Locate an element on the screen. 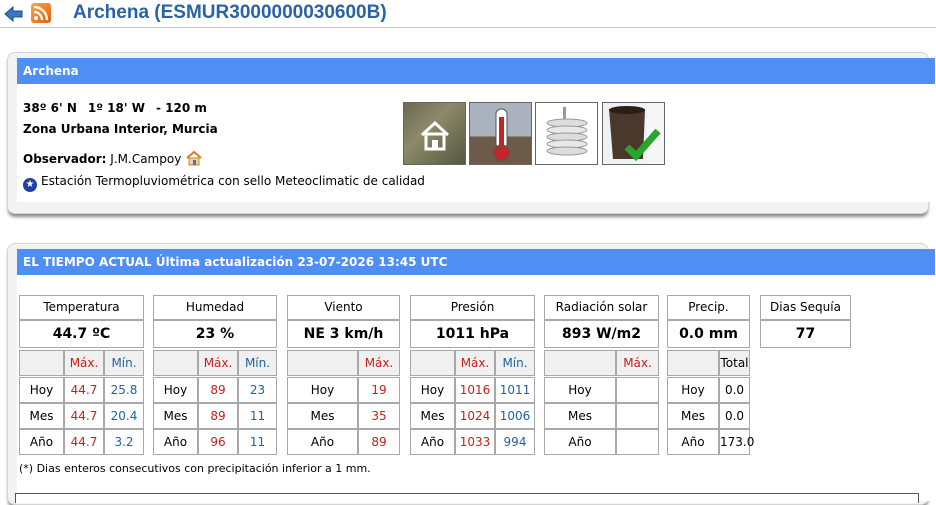  wind-max-header: Máx. is located at coordinates (379, 363).